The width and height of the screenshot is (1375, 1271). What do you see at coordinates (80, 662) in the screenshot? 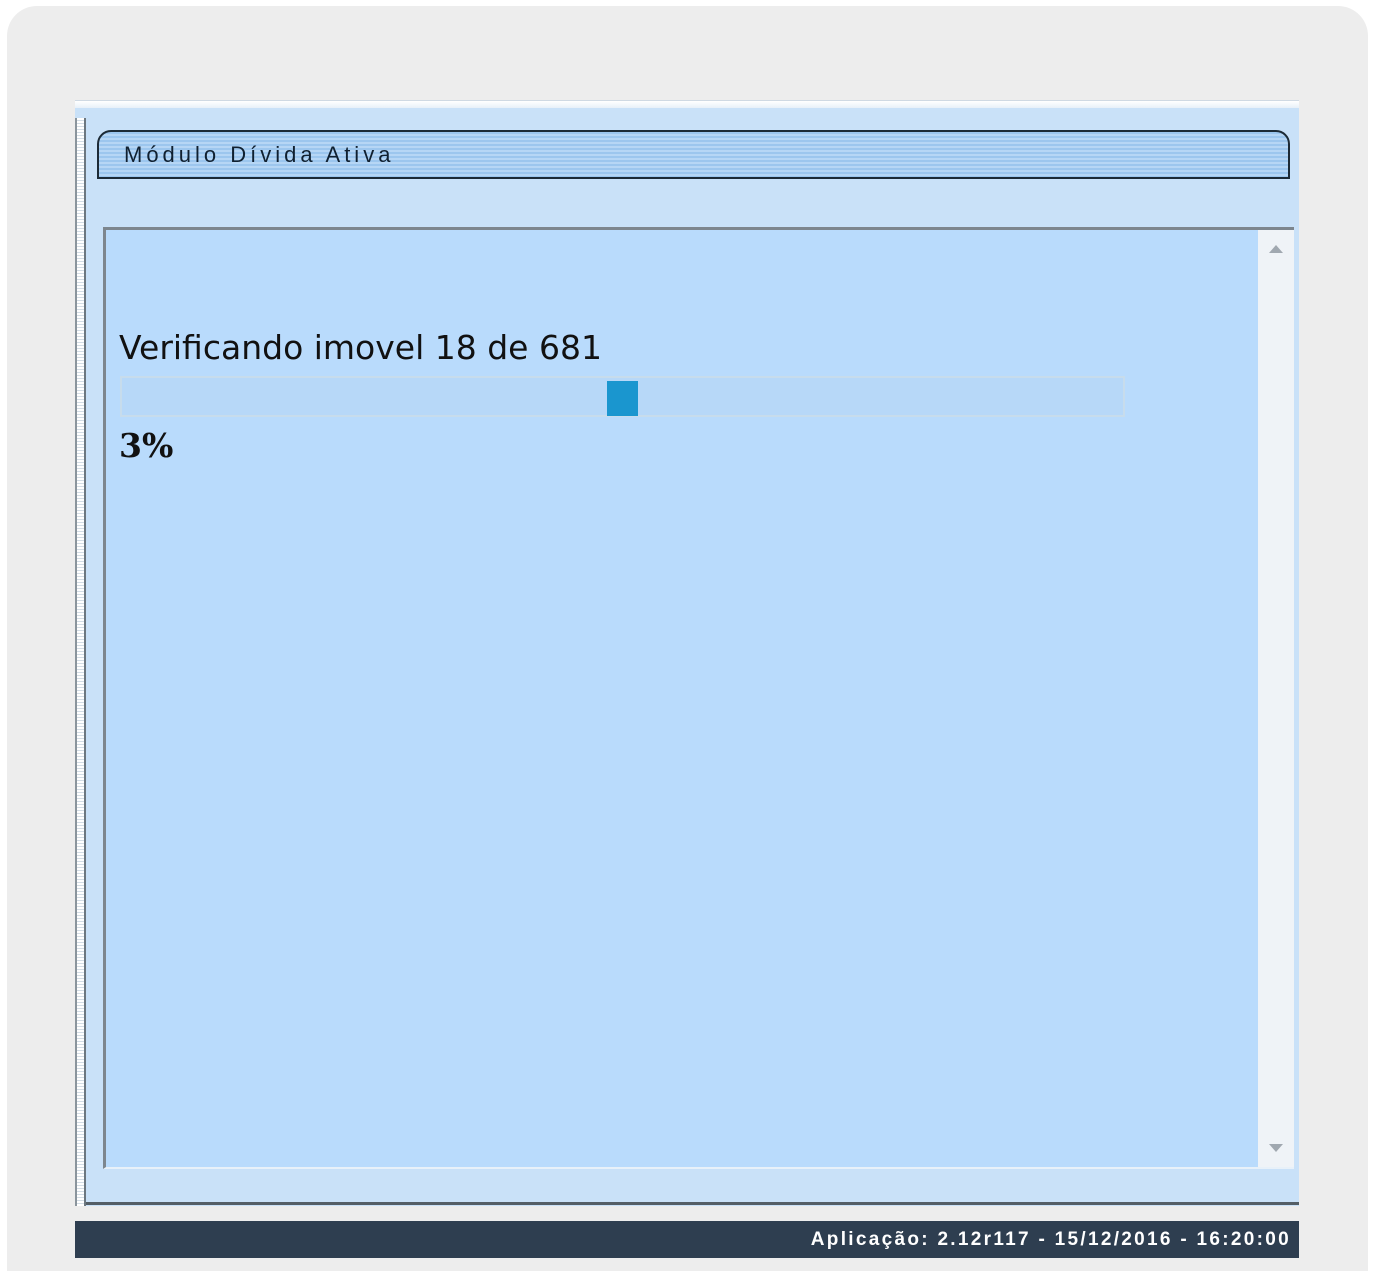
I see `left-rail` at bounding box center [80, 662].